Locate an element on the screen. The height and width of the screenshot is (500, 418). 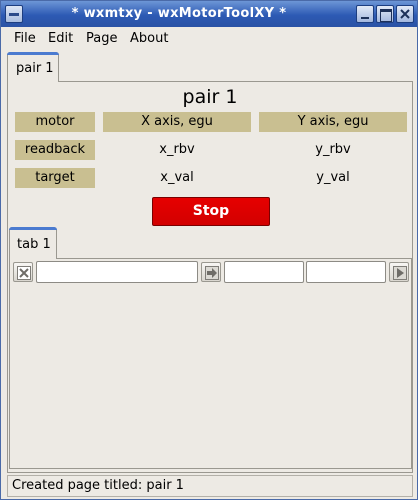
pair-title: pair 1 is located at coordinates (210, 97).